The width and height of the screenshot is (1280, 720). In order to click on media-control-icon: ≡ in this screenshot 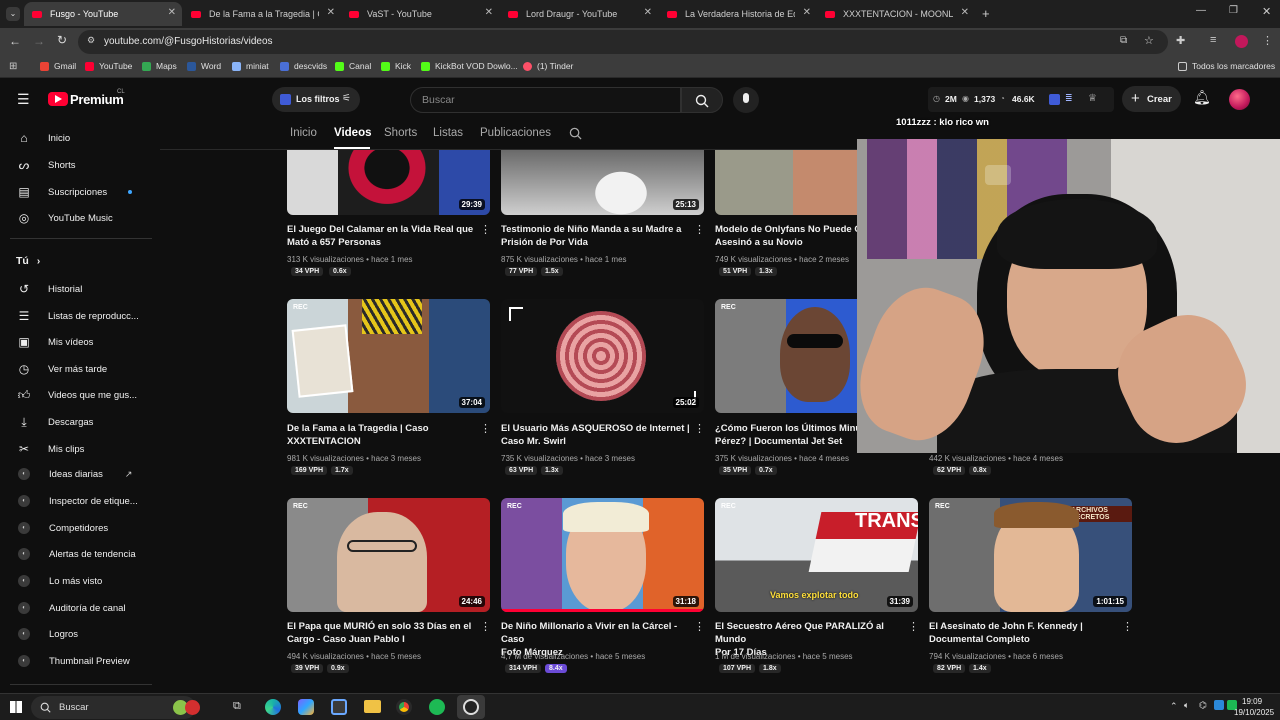, I will do `click(1213, 40)`.